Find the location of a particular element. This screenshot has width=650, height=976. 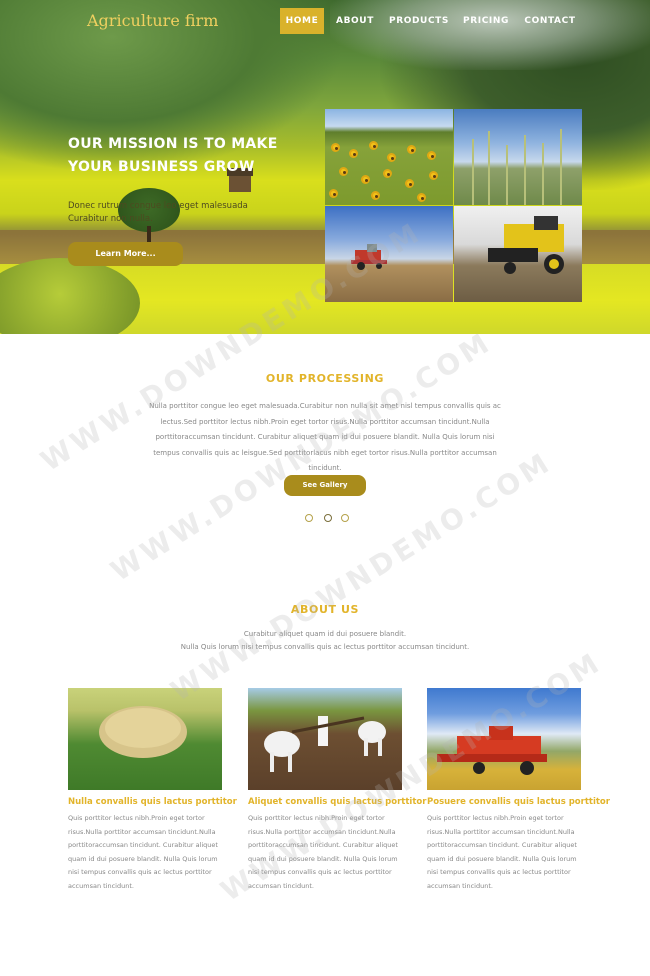

carousel-dots is located at coordinates (328, 518).